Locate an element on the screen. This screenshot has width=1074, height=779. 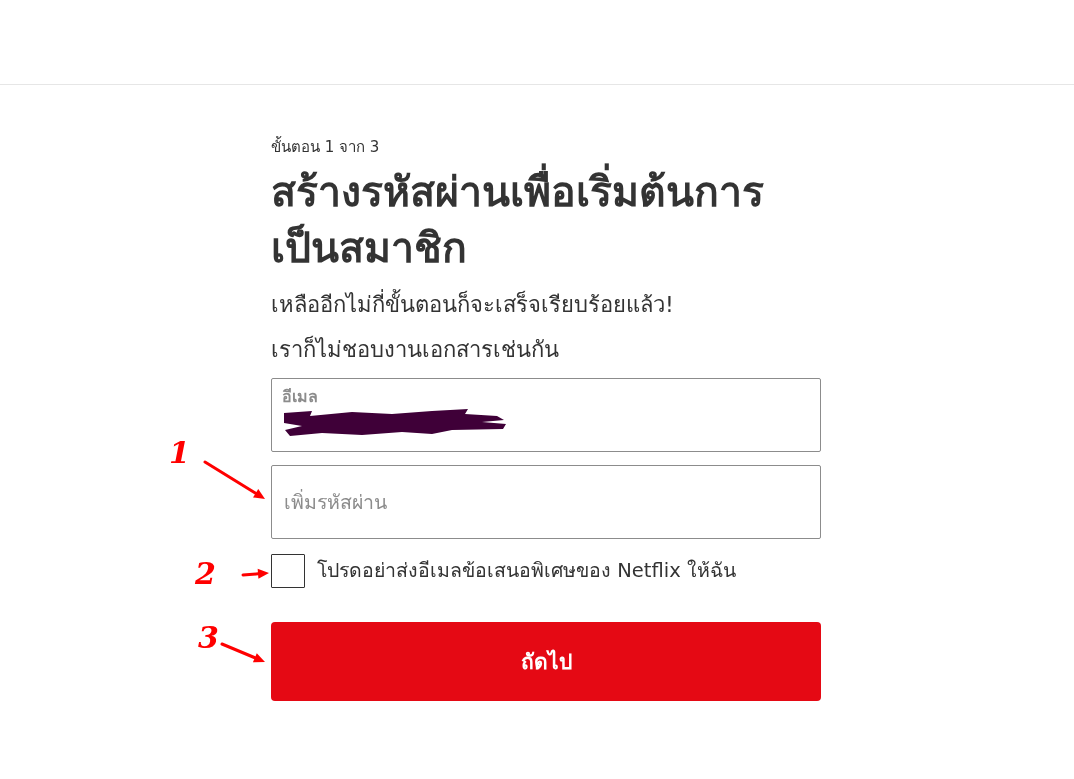
subtitle-text: เหลืออีกไม่กี่ขั้นตอนก็จะเสร็จเรียบร้อยแล้ว! is located at coordinates (546, 305).